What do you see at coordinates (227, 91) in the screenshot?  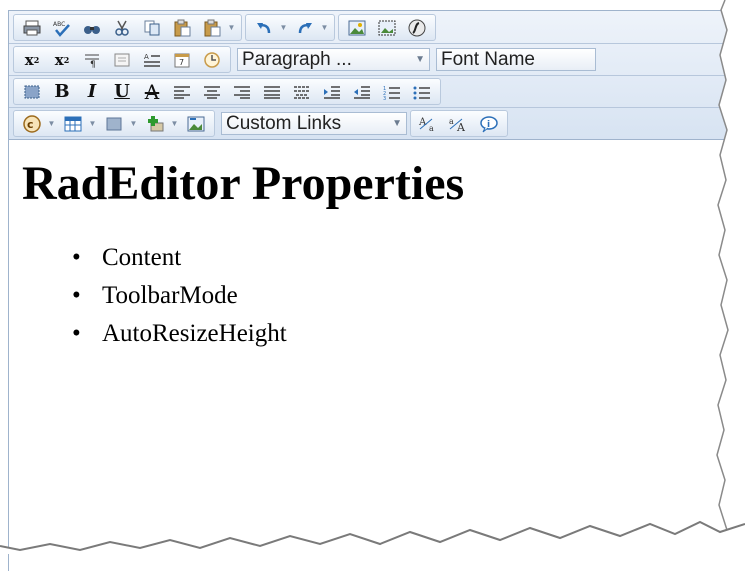 I see `toolbar-group-text-style: B I U A 123` at bounding box center [227, 91].